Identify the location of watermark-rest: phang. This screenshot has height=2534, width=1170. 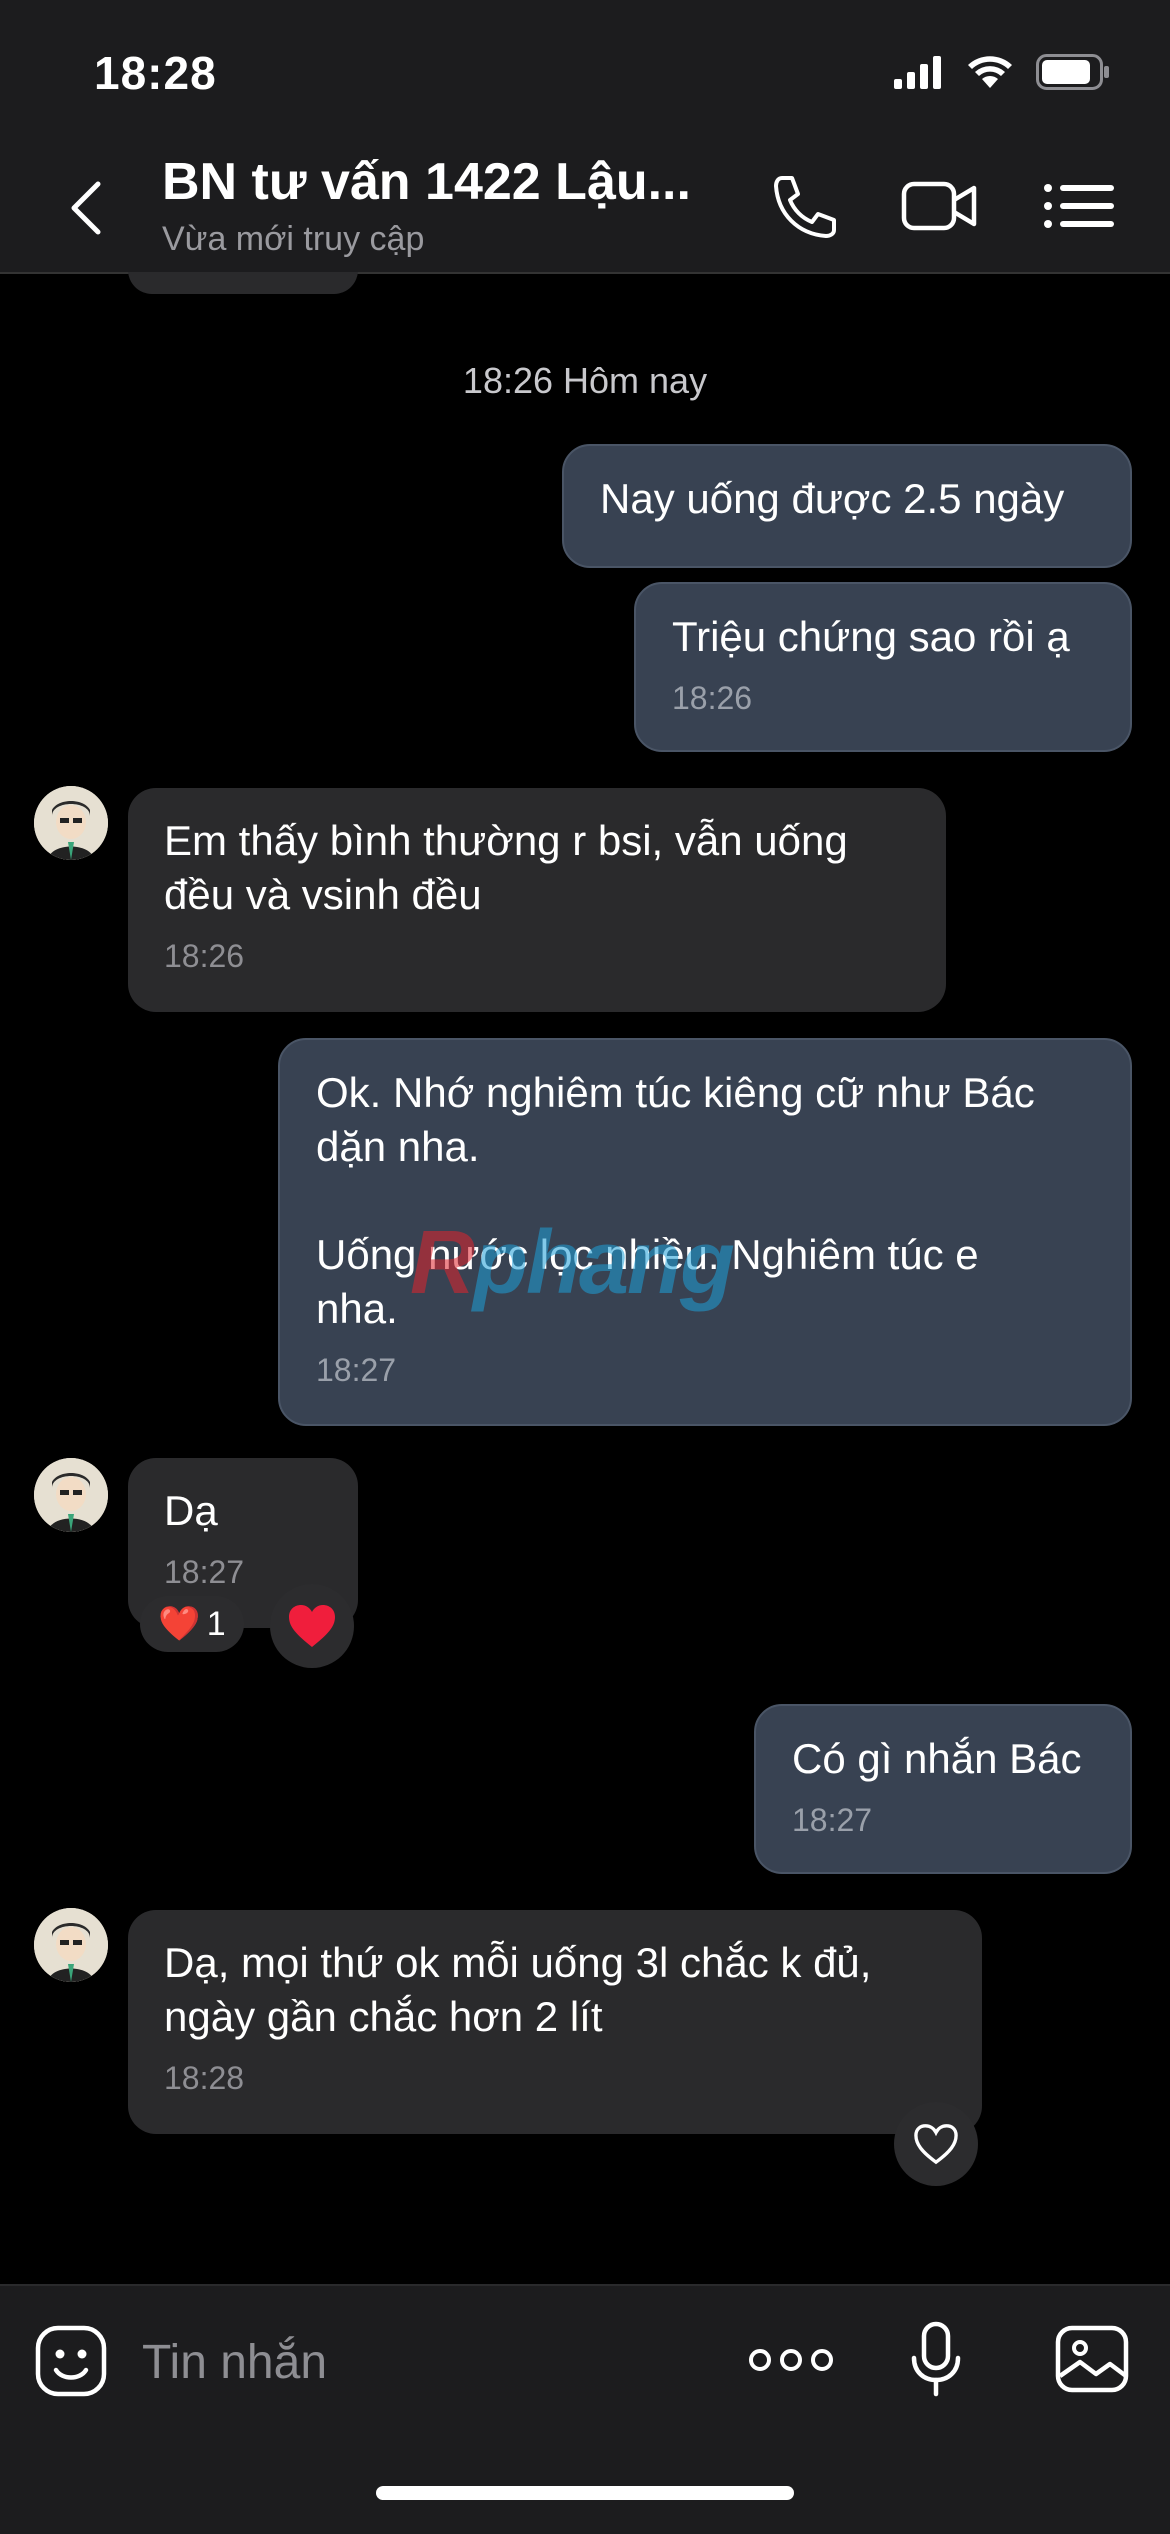
(604, 1263).